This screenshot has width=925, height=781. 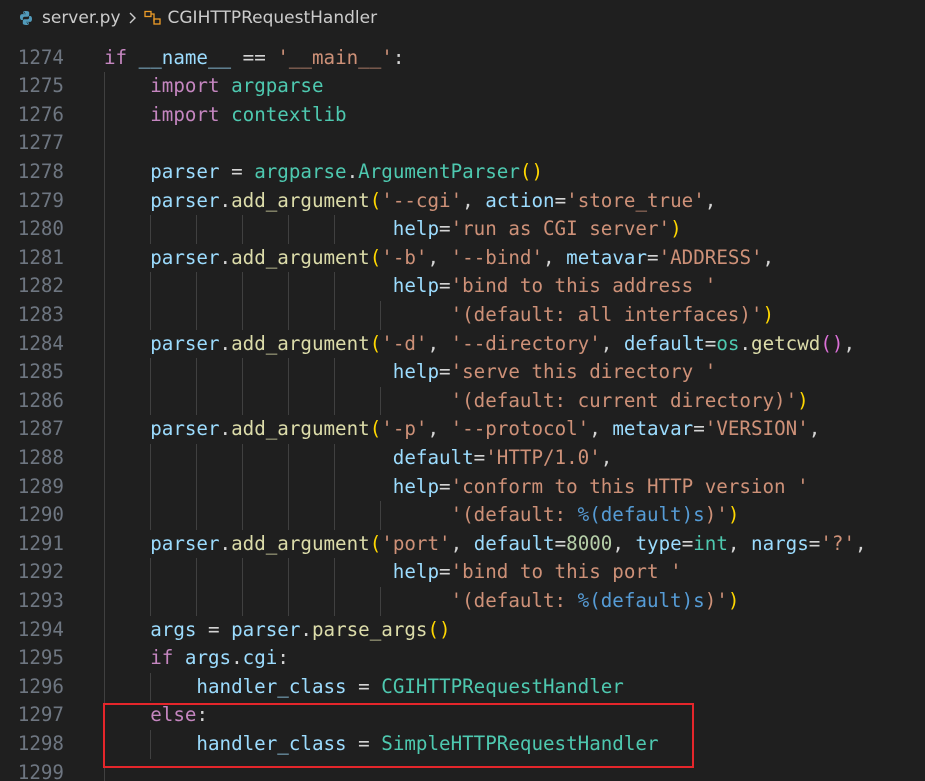 What do you see at coordinates (554, 286) in the screenshot?
I see `code-text: help='bind to this address '` at bounding box center [554, 286].